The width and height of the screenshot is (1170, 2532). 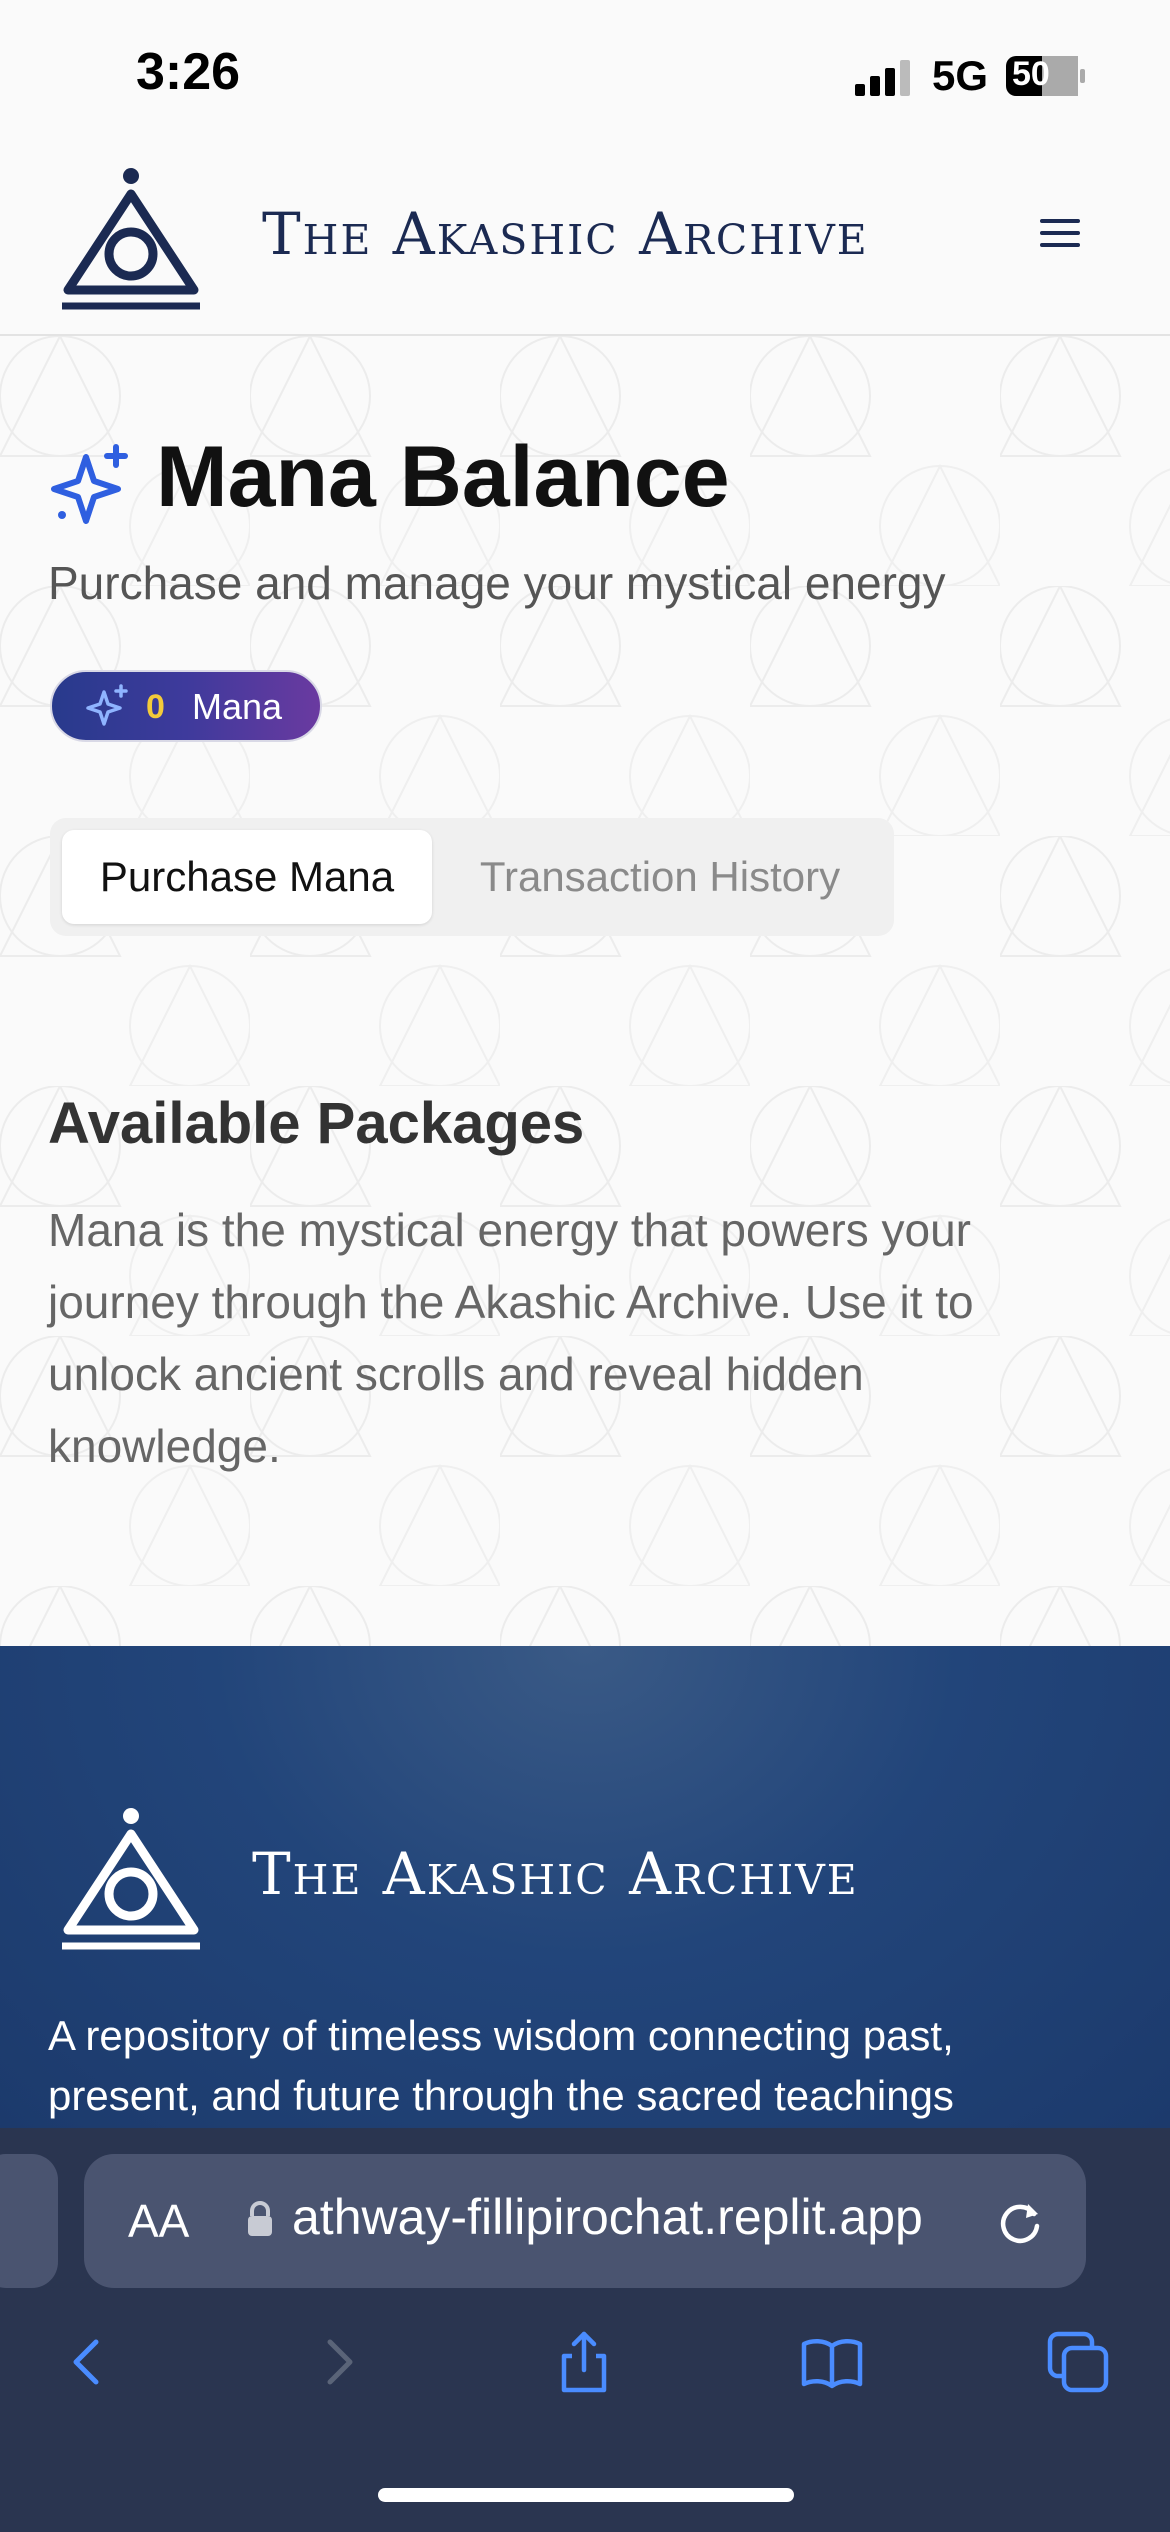 What do you see at coordinates (260, 2218) in the screenshot?
I see `lock-icon` at bounding box center [260, 2218].